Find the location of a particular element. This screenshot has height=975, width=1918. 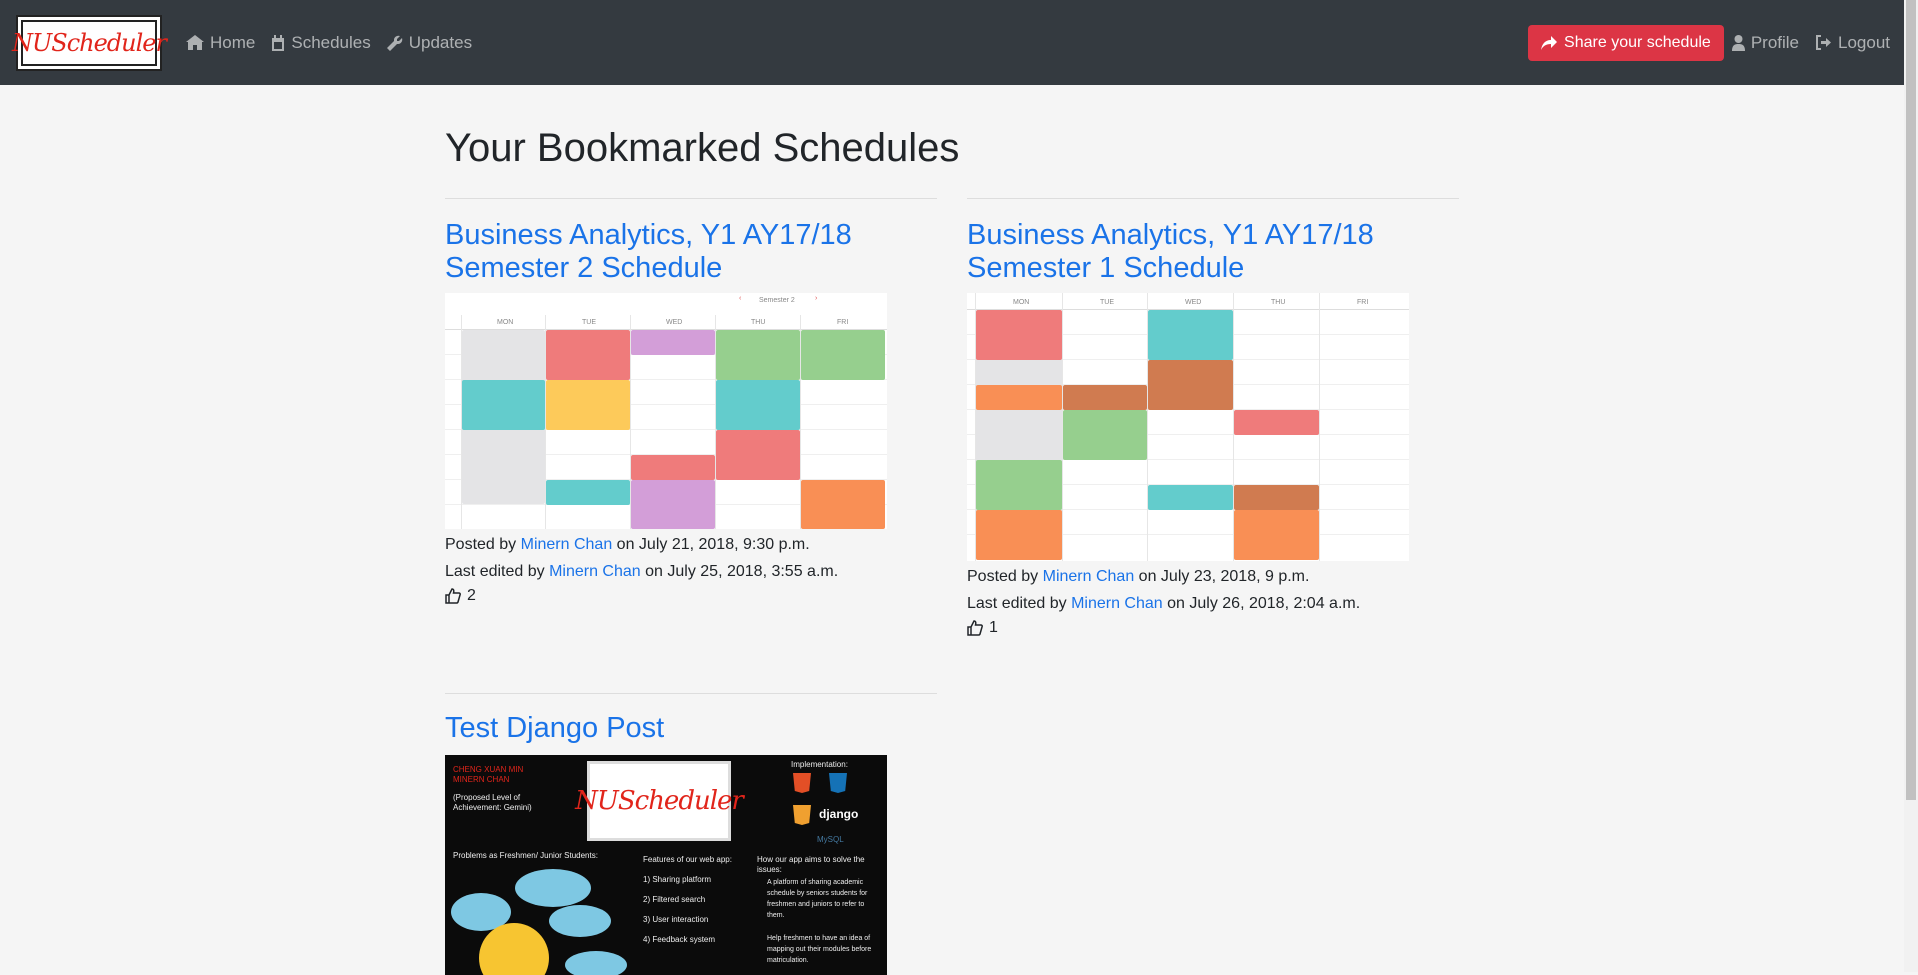

likes-row: 2 is located at coordinates (691, 596).